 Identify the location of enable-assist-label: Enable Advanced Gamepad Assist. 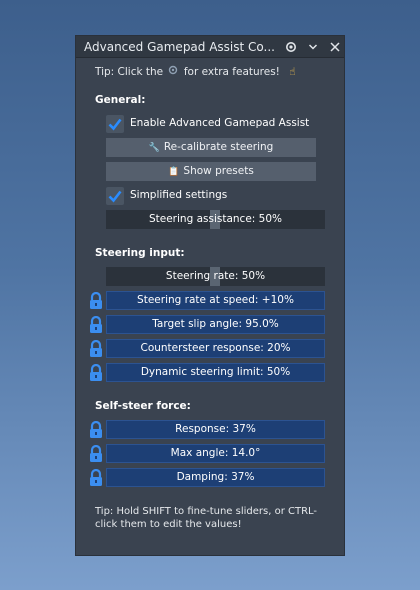
(220, 123).